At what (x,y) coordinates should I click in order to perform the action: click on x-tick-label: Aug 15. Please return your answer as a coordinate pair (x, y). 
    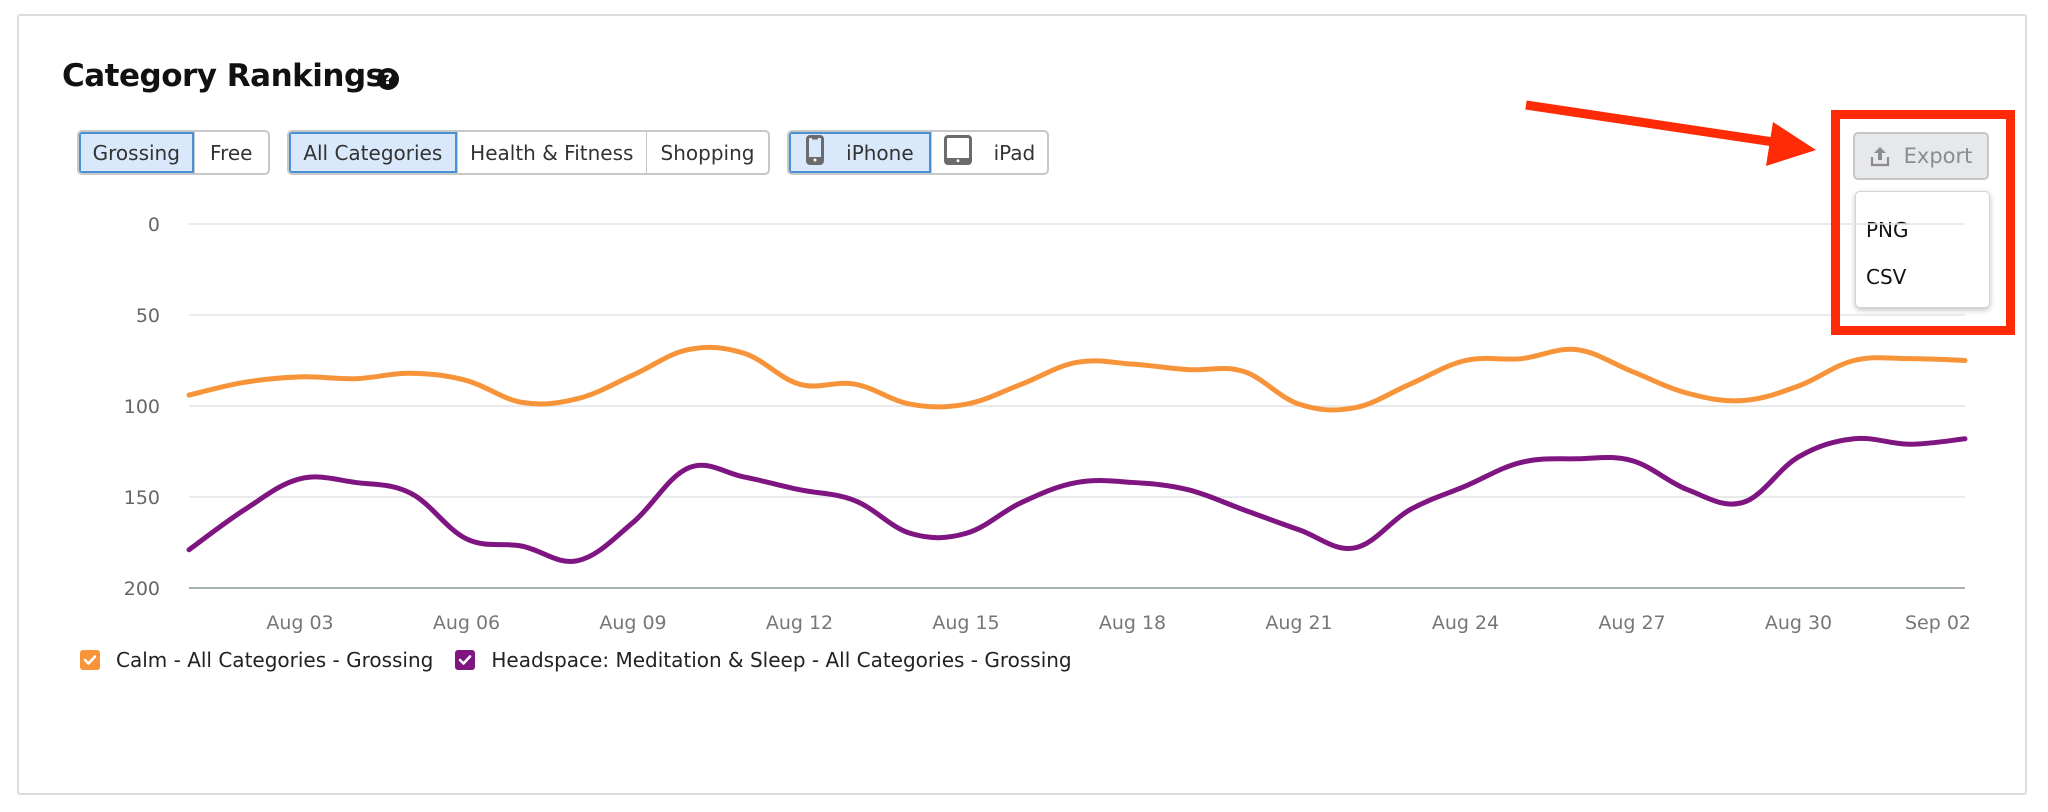
    Looking at the image, I should click on (965, 623).